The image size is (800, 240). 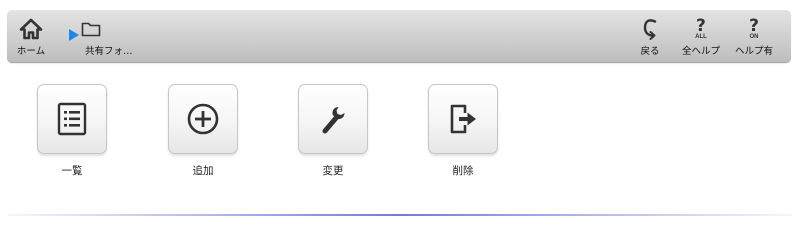 I want to click on help-all-button: ? ALL 全ヘルプ, so click(x=701, y=36).